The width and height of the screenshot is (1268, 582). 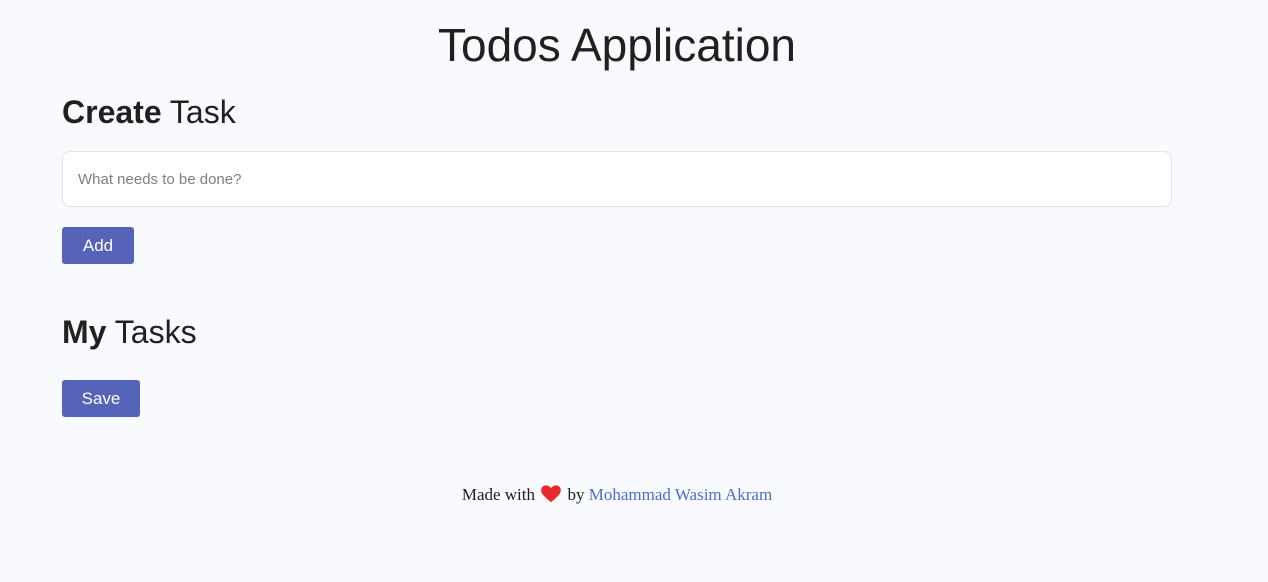 What do you see at coordinates (84, 332) in the screenshot?
I see `tasks-heading-bold: My` at bounding box center [84, 332].